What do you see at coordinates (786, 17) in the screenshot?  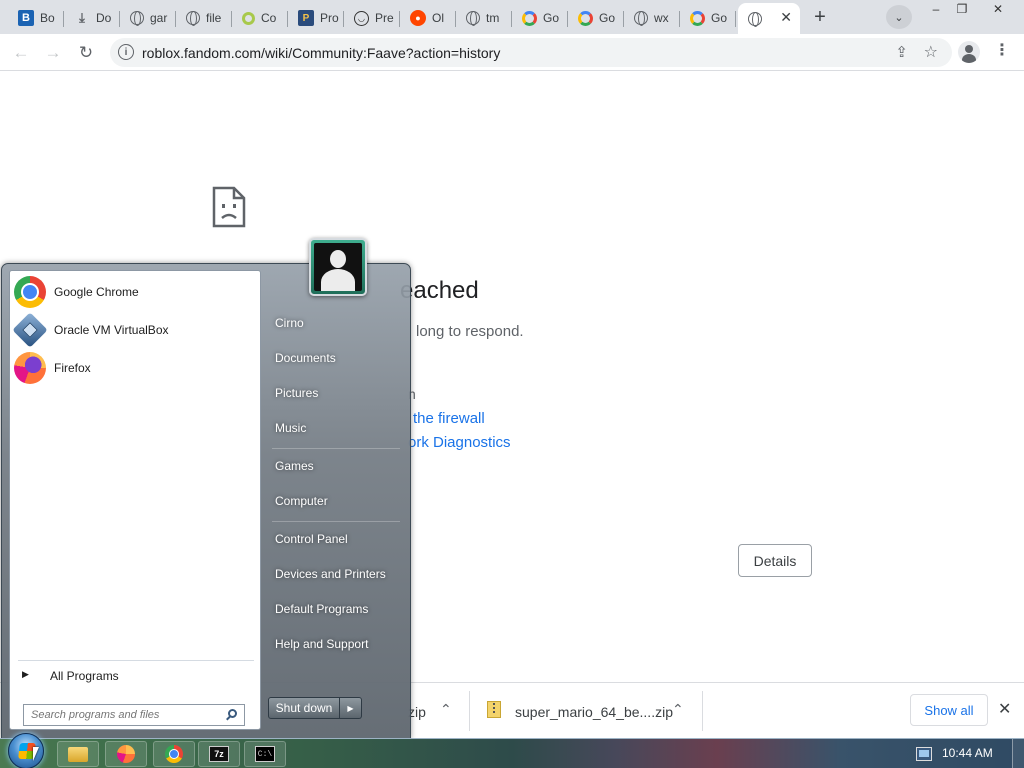 I see `tab-close-icon: ✕` at bounding box center [786, 17].